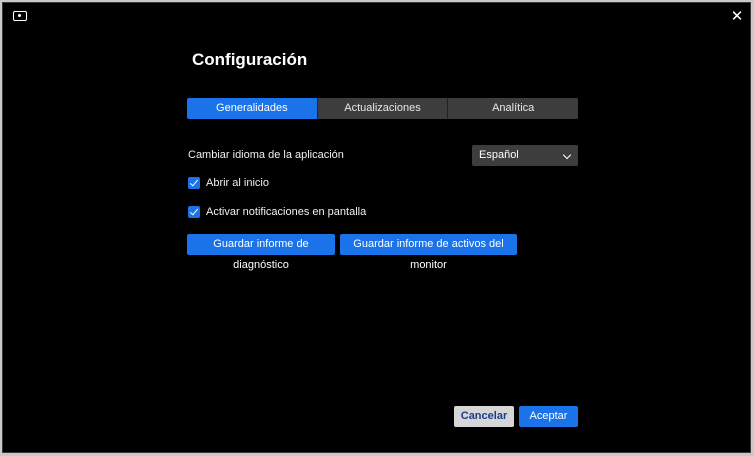 The image size is (754, 456). What do you see at coordinates (194, 212) in the screenshot?
I see `notifications-checkbox` at bounding box center [194, 212].